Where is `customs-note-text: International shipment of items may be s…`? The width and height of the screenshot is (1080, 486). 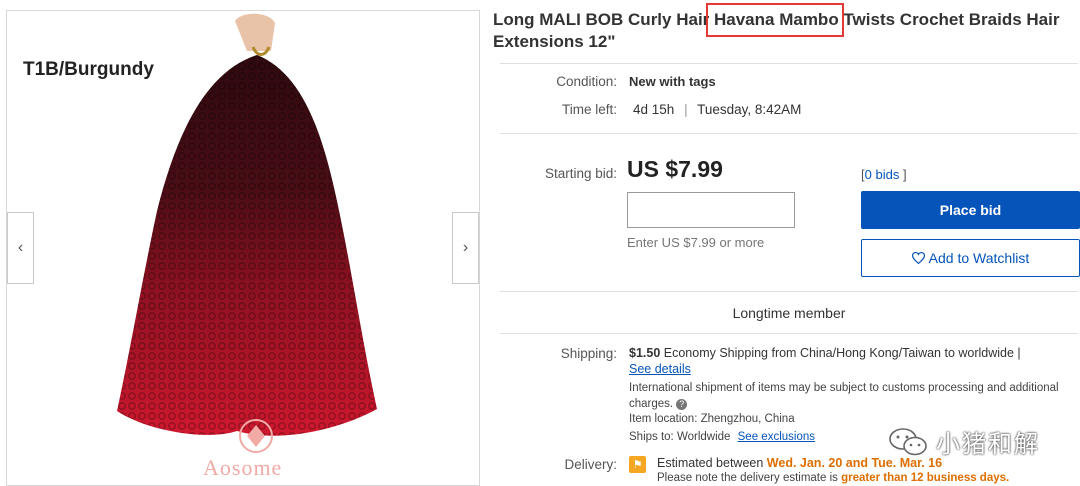
customs-note-text: International shipment of items may be s… is located at coordinates (844, 396).